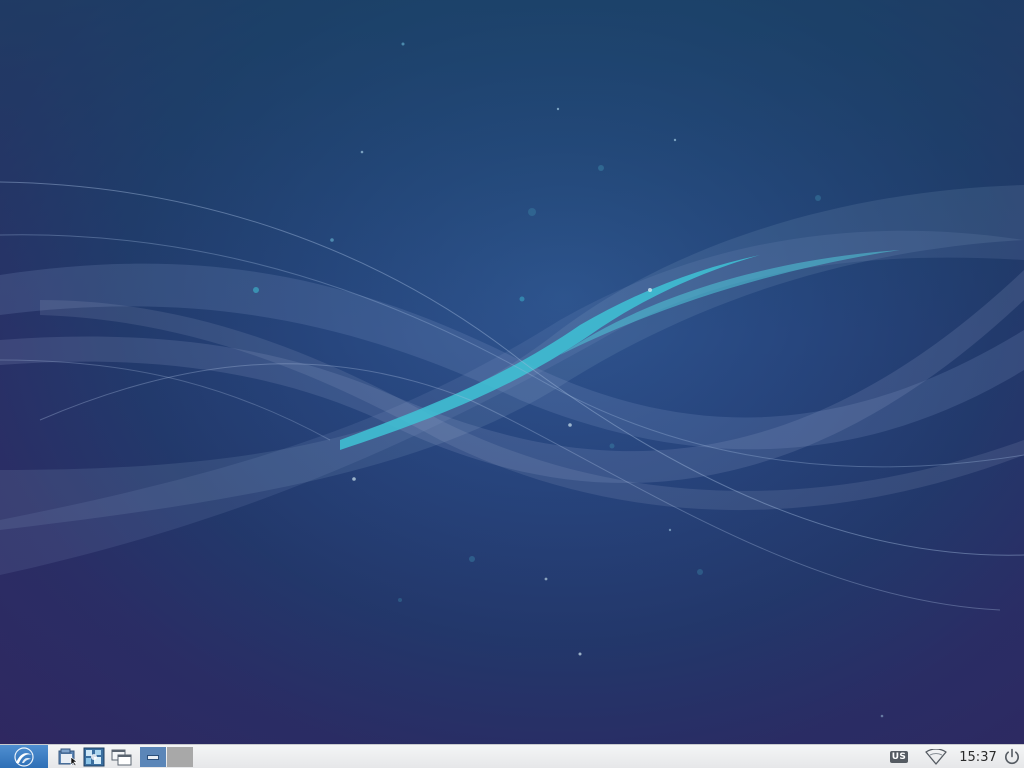 This screenshot has width=1024, height=768. I want to click on lubuntu-logo-icon, so click(24, 756).